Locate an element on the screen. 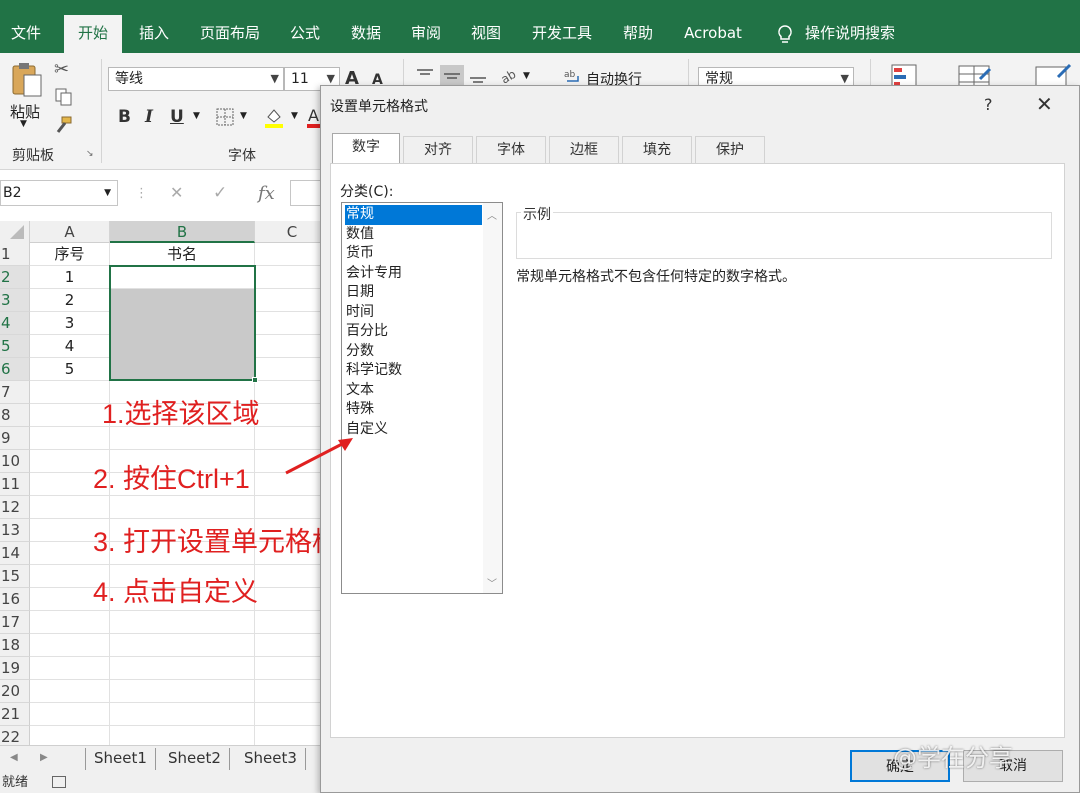  tab-file: 文件 is located at coordinates (26, 35).